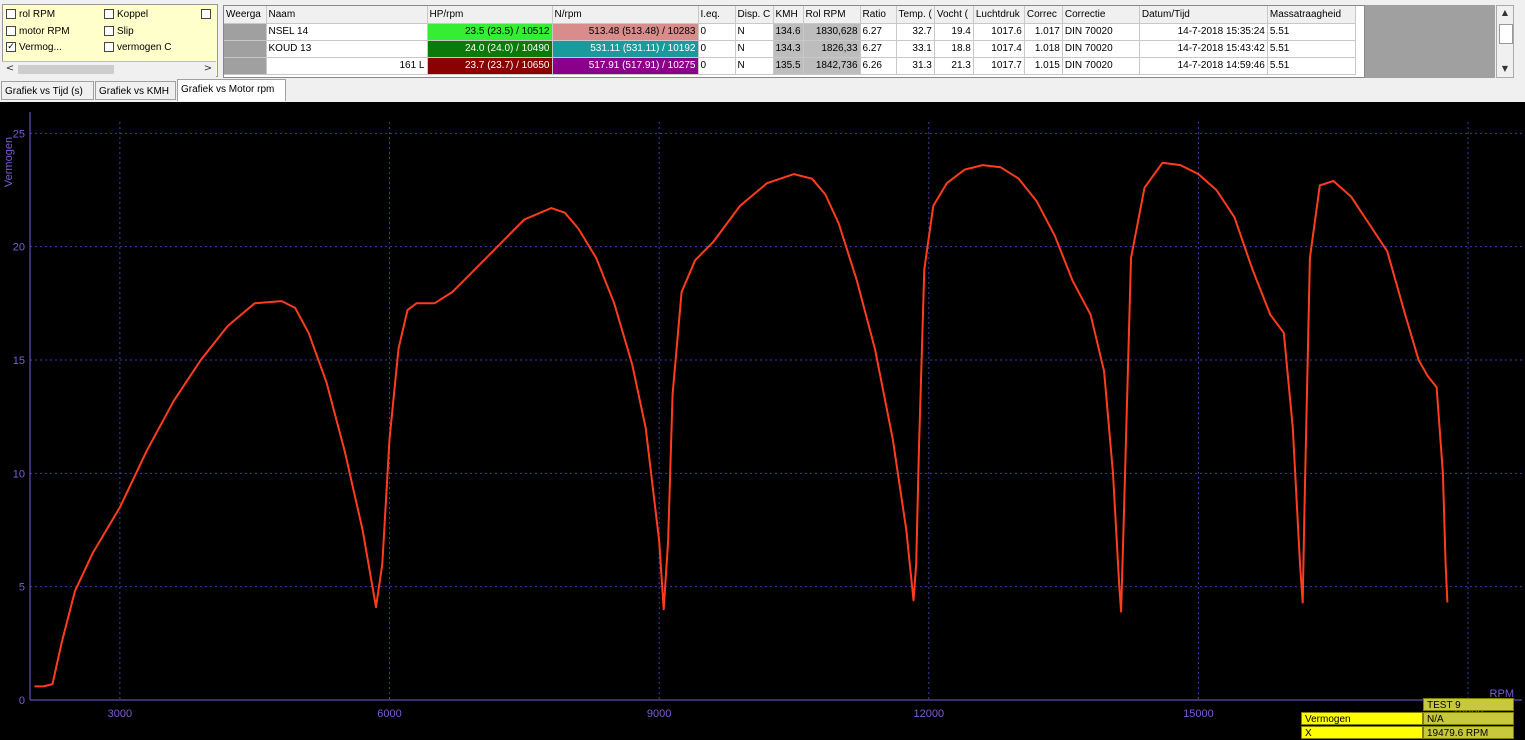 This screenshot has width=1525, height=740. Describe the element at coordinates (22, 588) in the screenshot. I see `y-tick-label: 5` at that location.